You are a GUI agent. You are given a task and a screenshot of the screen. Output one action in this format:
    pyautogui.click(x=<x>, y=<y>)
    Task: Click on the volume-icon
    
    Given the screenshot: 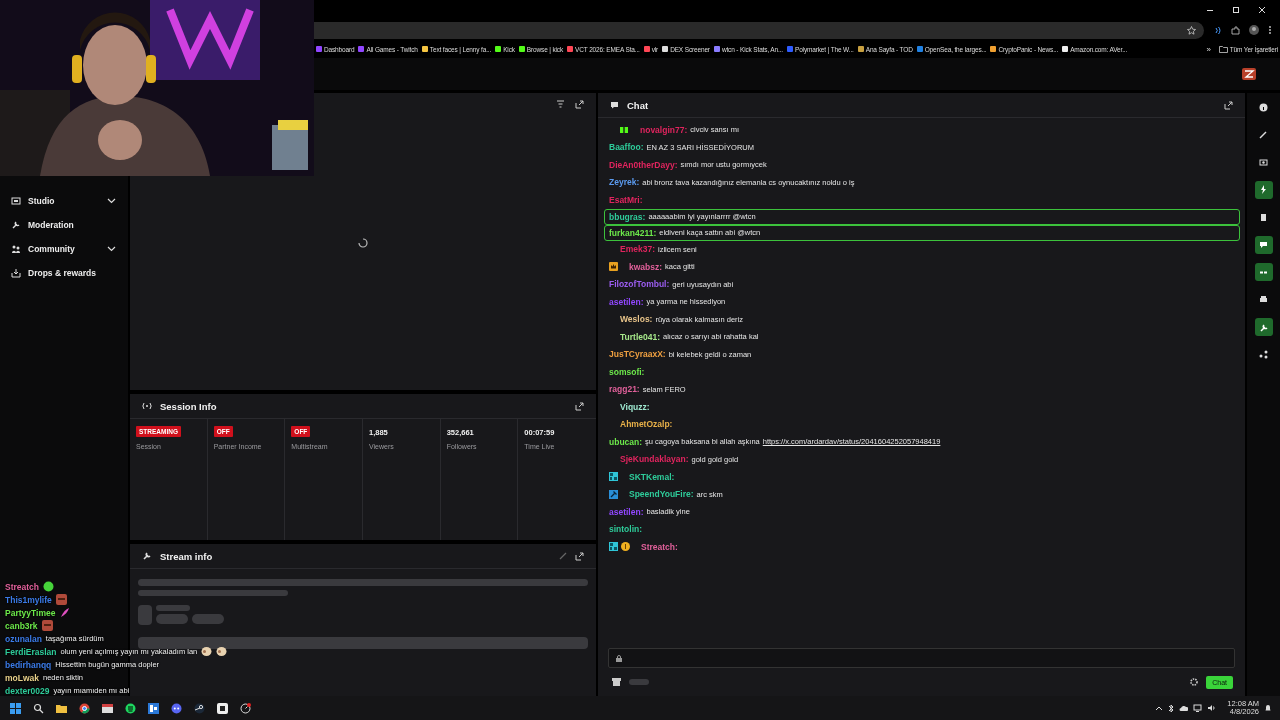 What is the action you would take?
    pyautogui.click(x=1212, y=708)
    